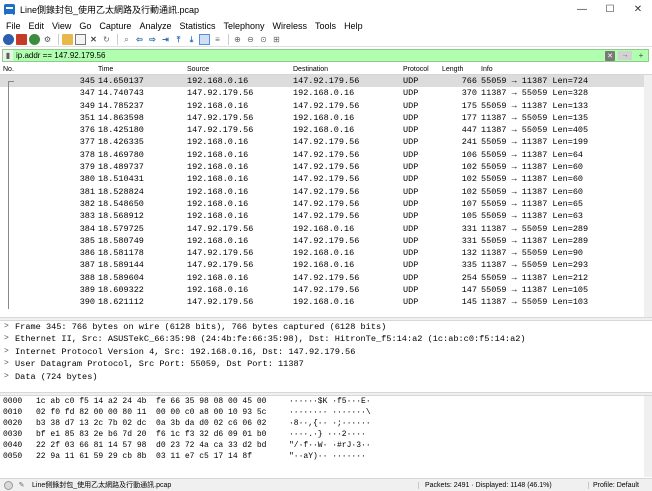 This screenshot has width=652, height=491. Describe the element at coordinates (309, 55) in the screenshot. I see `display-filter-input: ip.addr == 147.92.179.56` at that location.